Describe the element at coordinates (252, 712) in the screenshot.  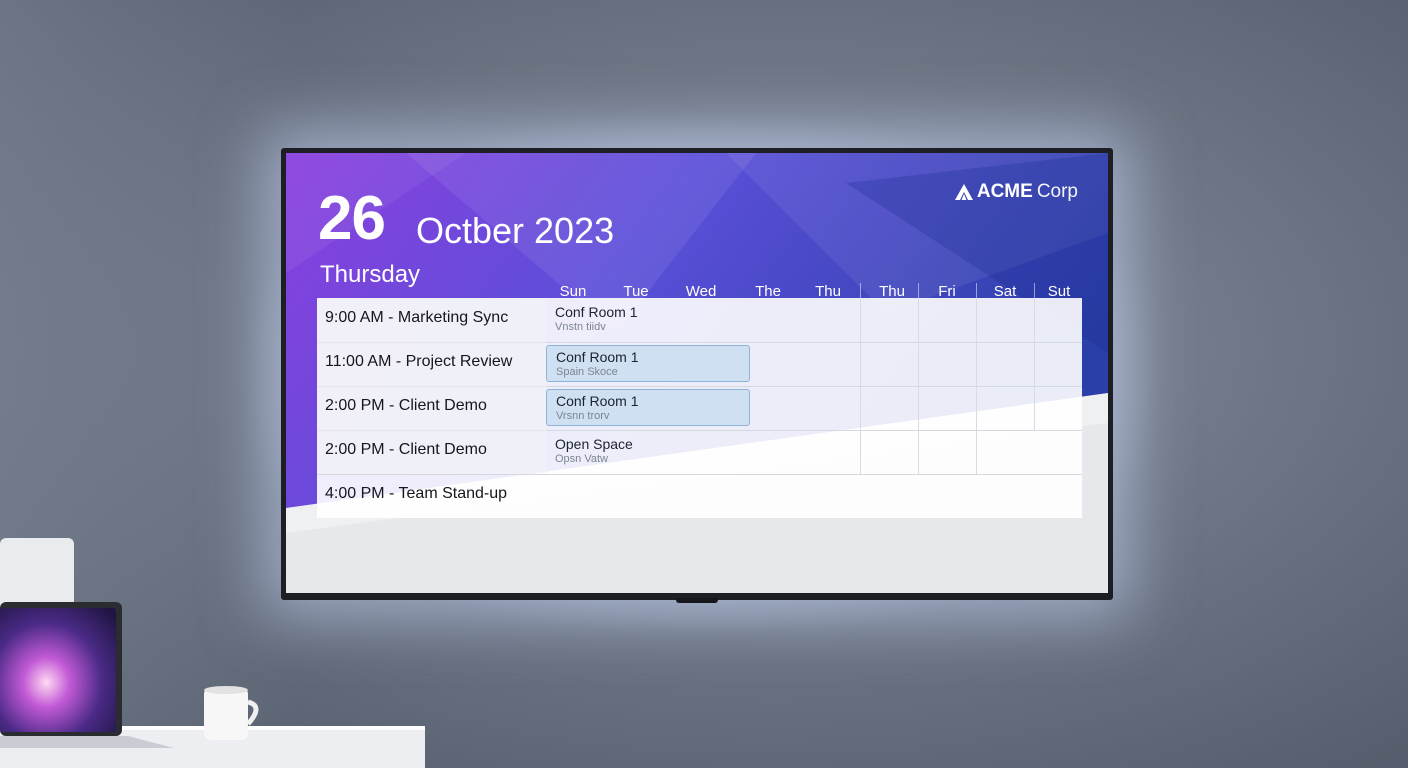
I see `mug-handle` at that location.